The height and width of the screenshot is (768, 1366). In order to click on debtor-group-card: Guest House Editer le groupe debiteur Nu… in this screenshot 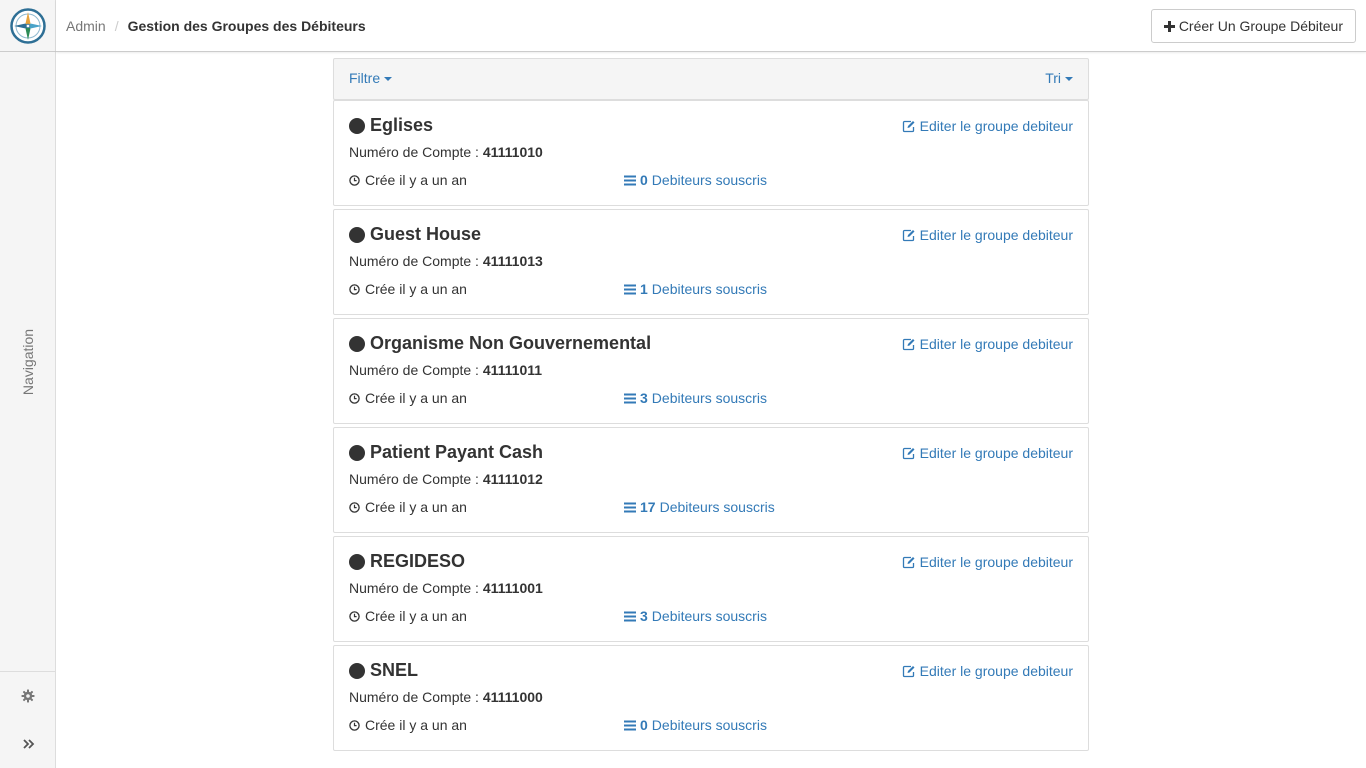, I will do `click(711, 262)`.